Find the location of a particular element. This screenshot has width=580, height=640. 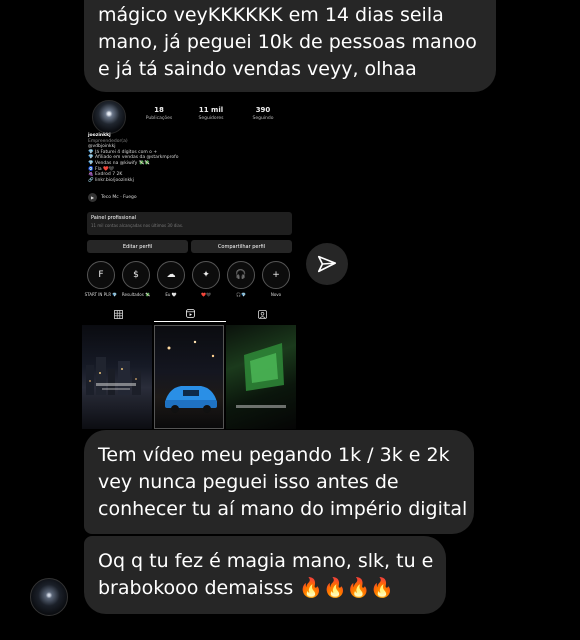

highlight-item: 🎧 🎧💎 is located at coordinates (241, 279).